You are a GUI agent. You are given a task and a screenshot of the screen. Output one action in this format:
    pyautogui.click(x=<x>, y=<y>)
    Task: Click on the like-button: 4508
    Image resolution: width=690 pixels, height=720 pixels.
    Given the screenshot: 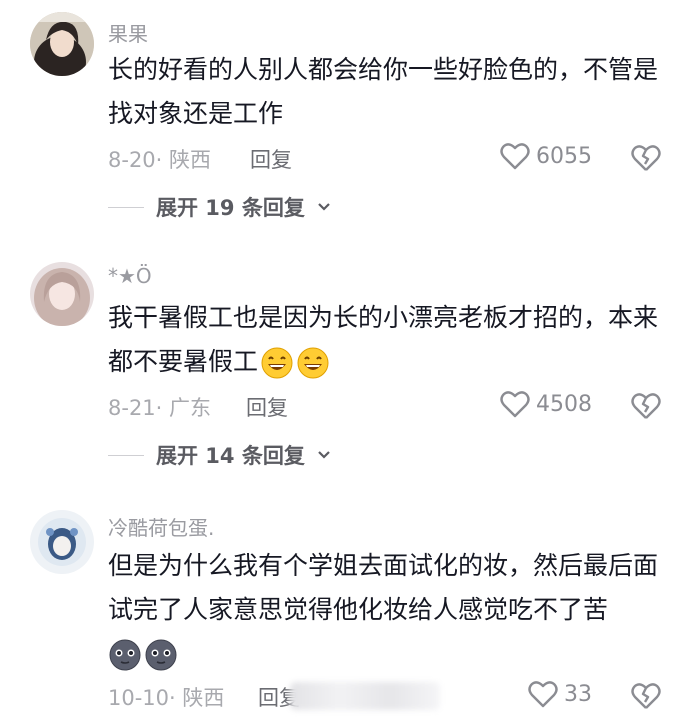 What is the action you would take?
    pyautogui.click(x=546, y=404)
    